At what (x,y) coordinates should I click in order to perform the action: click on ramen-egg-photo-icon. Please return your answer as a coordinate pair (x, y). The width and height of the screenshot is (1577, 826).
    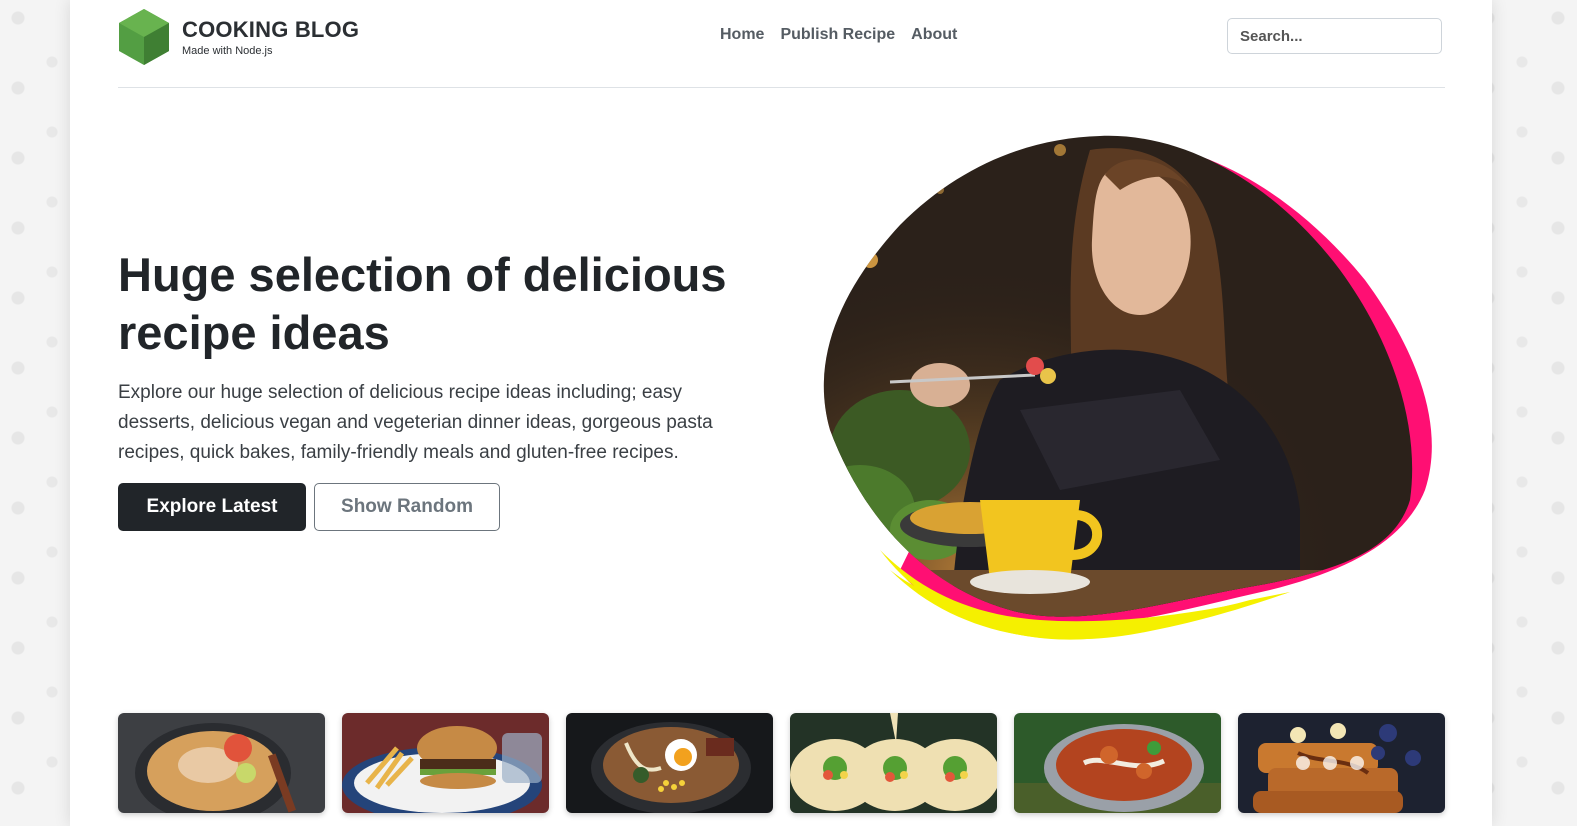
    Looking at the image, I should click on (669, 763).